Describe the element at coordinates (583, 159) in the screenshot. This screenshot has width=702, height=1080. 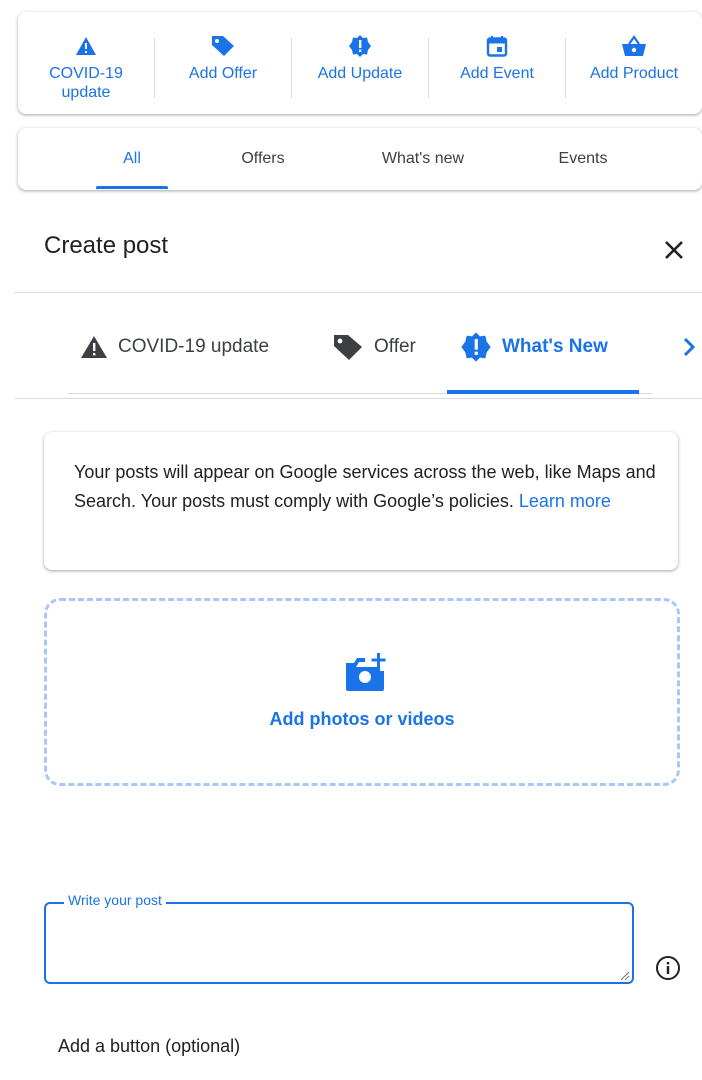
I see `tab-events: Events` at that location.